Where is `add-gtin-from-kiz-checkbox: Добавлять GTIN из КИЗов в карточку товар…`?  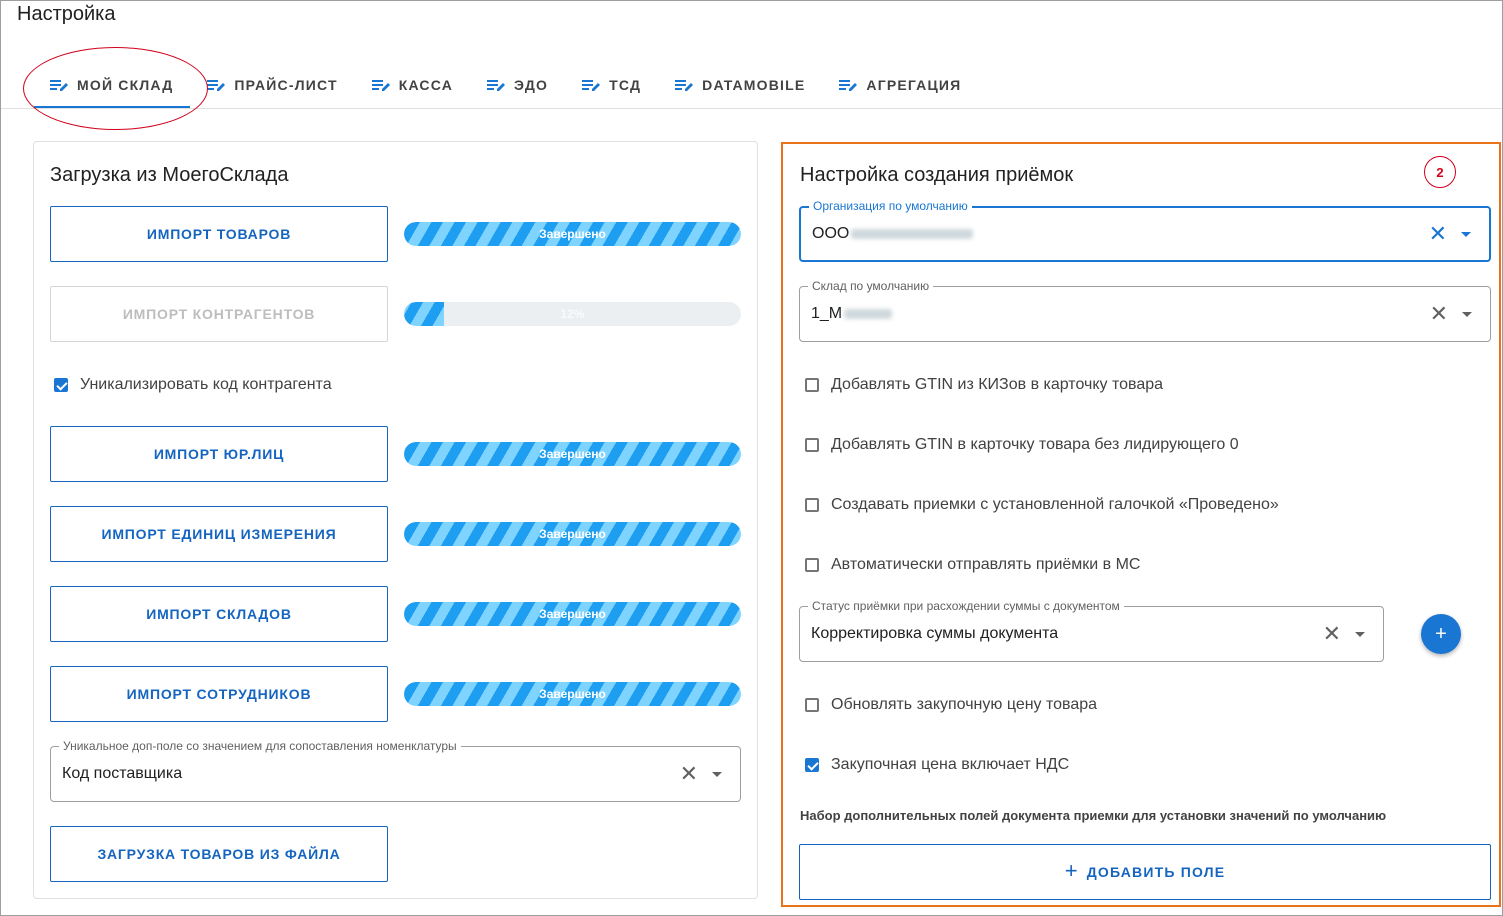
add-gtin-from-kiz-checkbox: Добавлять GTIN из КИЗов в карточку товар… is located at coordinates (984, 385).